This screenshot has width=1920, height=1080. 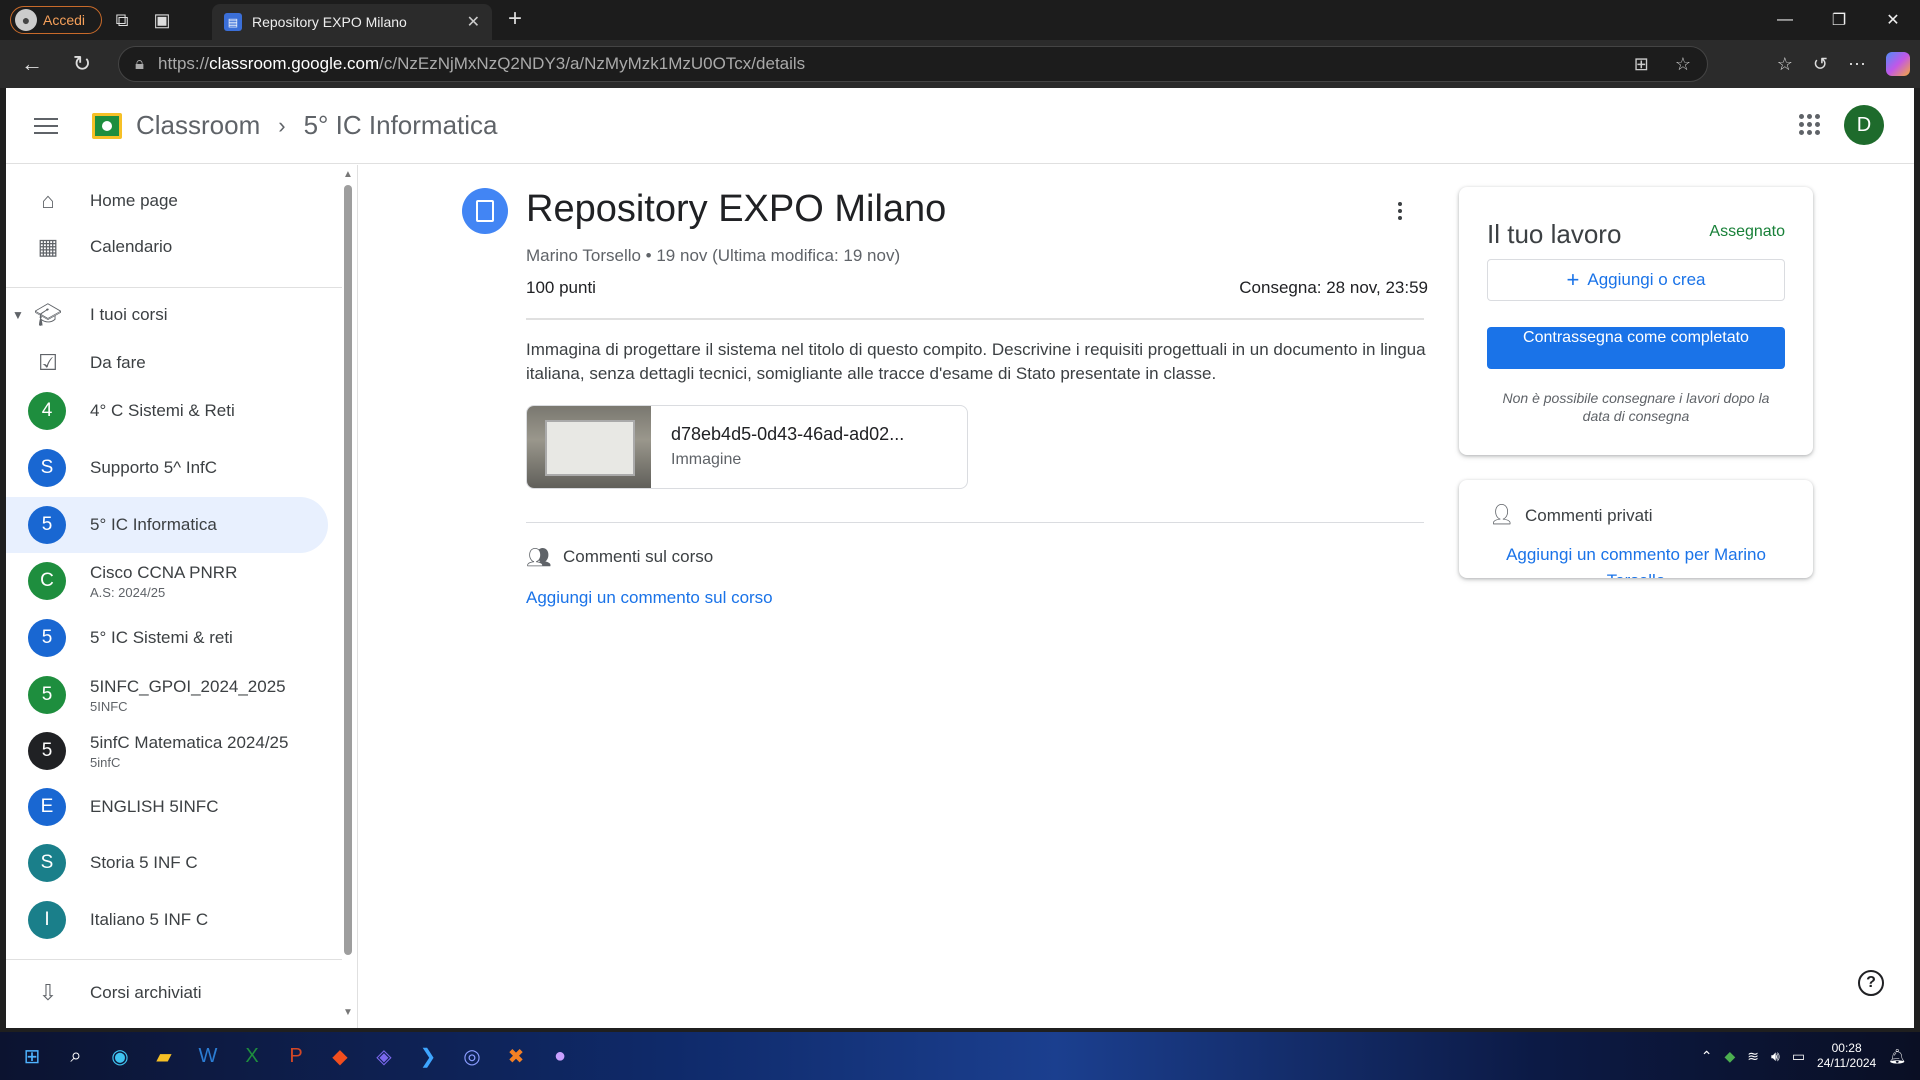 I want to click on security-icon: ◆, so click(x=1729, y=1056).